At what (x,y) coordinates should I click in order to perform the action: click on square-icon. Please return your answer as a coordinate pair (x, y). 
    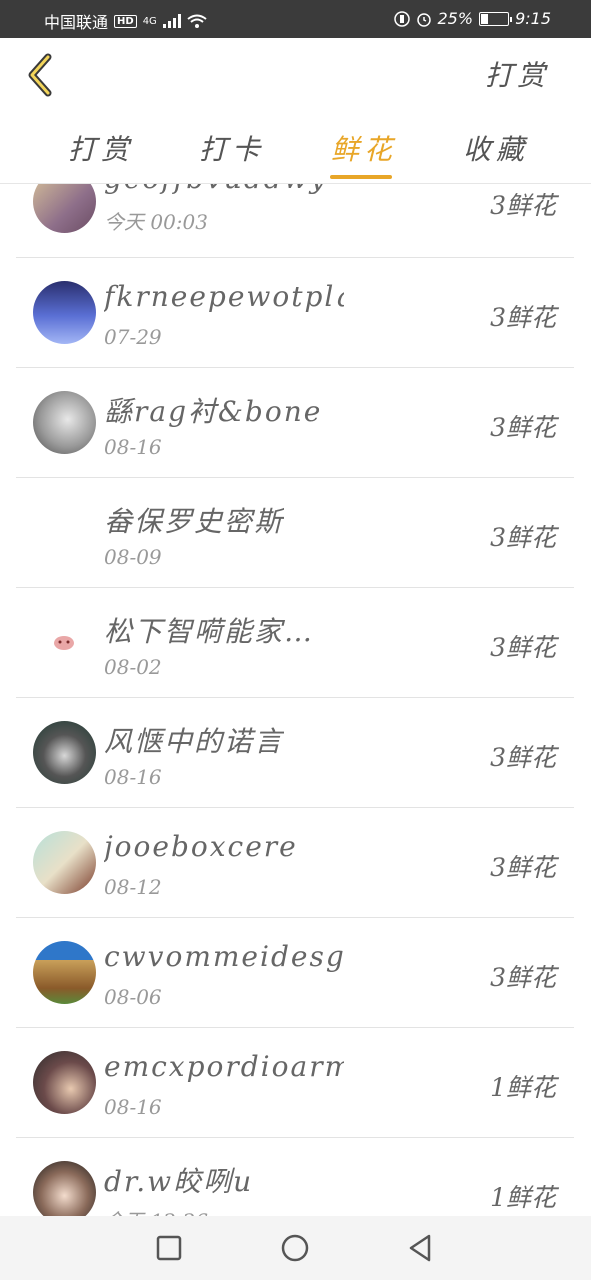
    Looking at the image, I should click on (169, 1248).